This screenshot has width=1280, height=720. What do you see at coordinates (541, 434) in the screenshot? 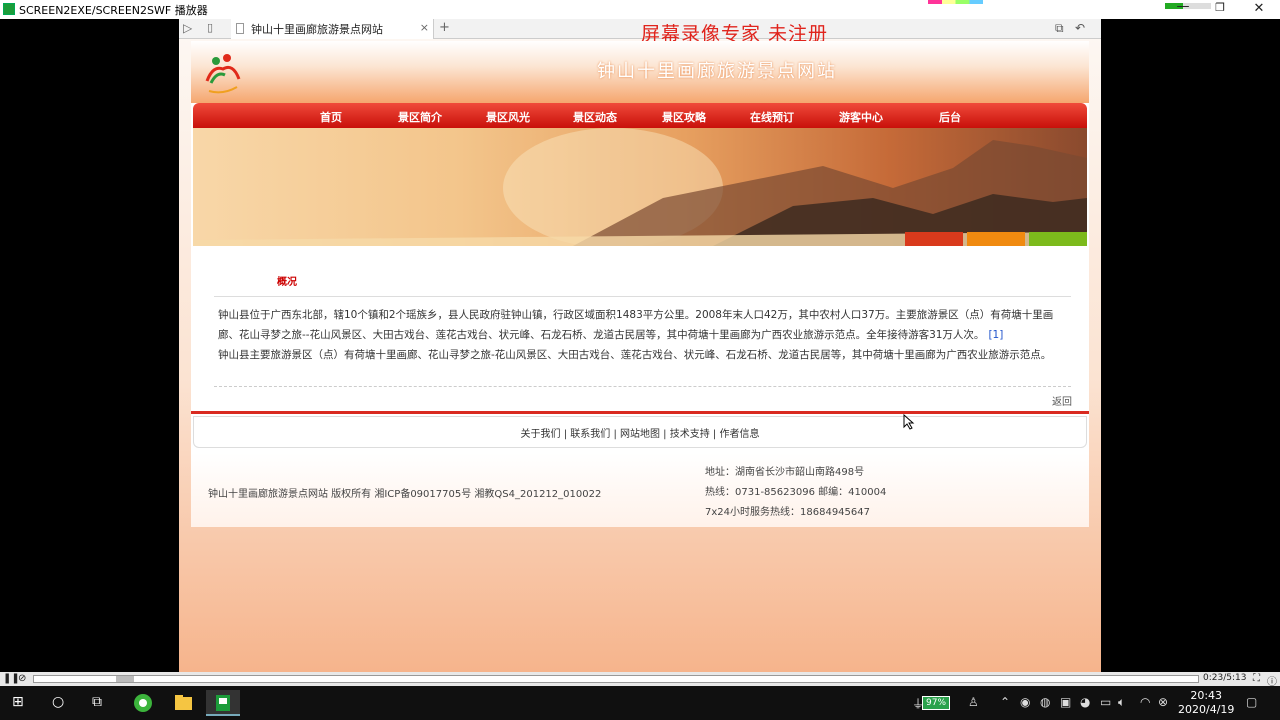
I see `footer-link-about: 关于我们` at bounding box center [541, 434].